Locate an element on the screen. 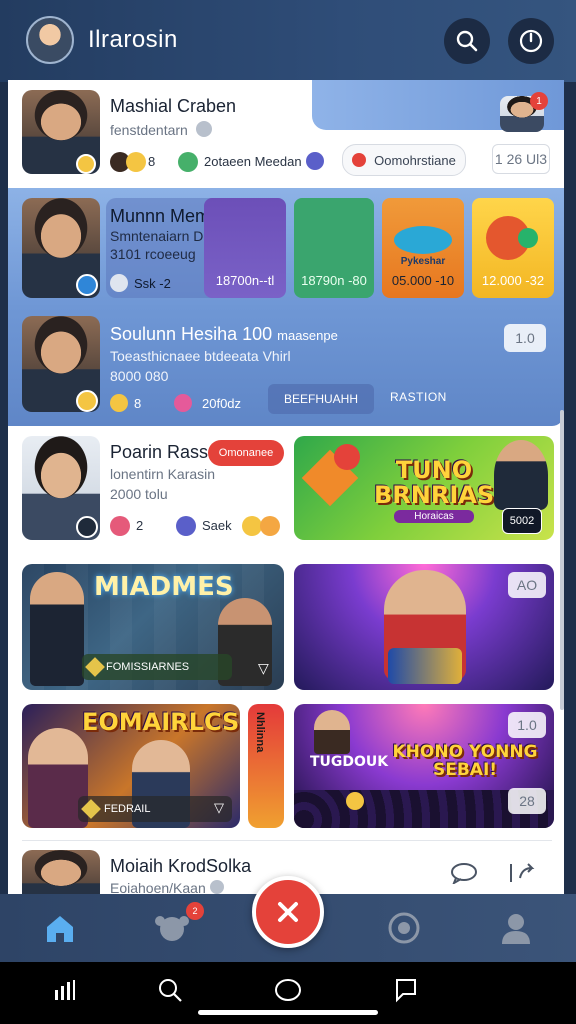  tile: 18790n -80 is located at coordinates (334, 248).